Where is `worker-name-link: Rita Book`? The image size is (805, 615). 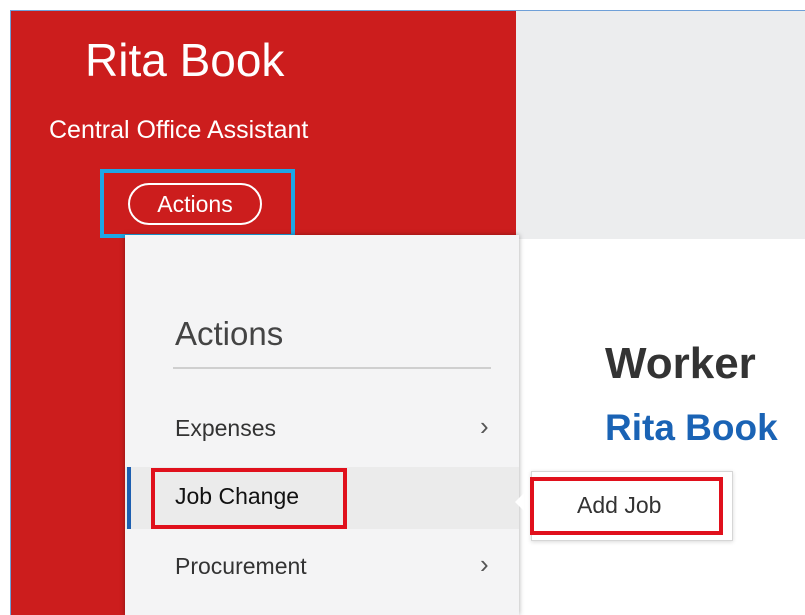 worker-name-link: Rita Book is located at coordinates (691, 428).